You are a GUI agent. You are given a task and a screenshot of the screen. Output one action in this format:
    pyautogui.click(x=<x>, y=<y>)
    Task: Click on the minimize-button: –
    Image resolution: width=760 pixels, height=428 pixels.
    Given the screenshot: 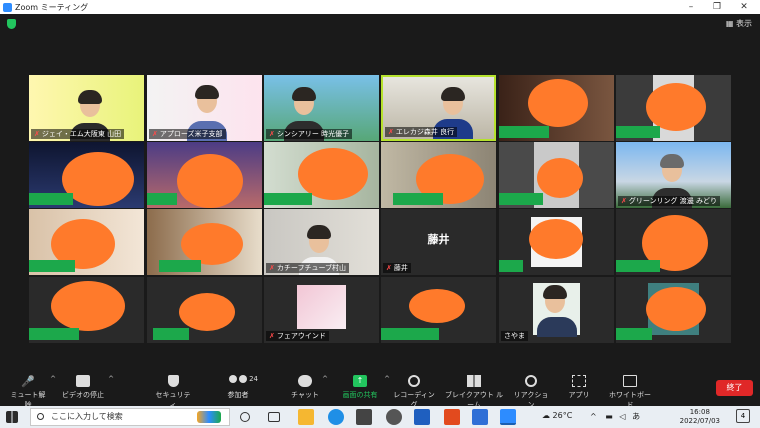 What is the action you would take?
    pyautogui.click(x=691, y=7)
    